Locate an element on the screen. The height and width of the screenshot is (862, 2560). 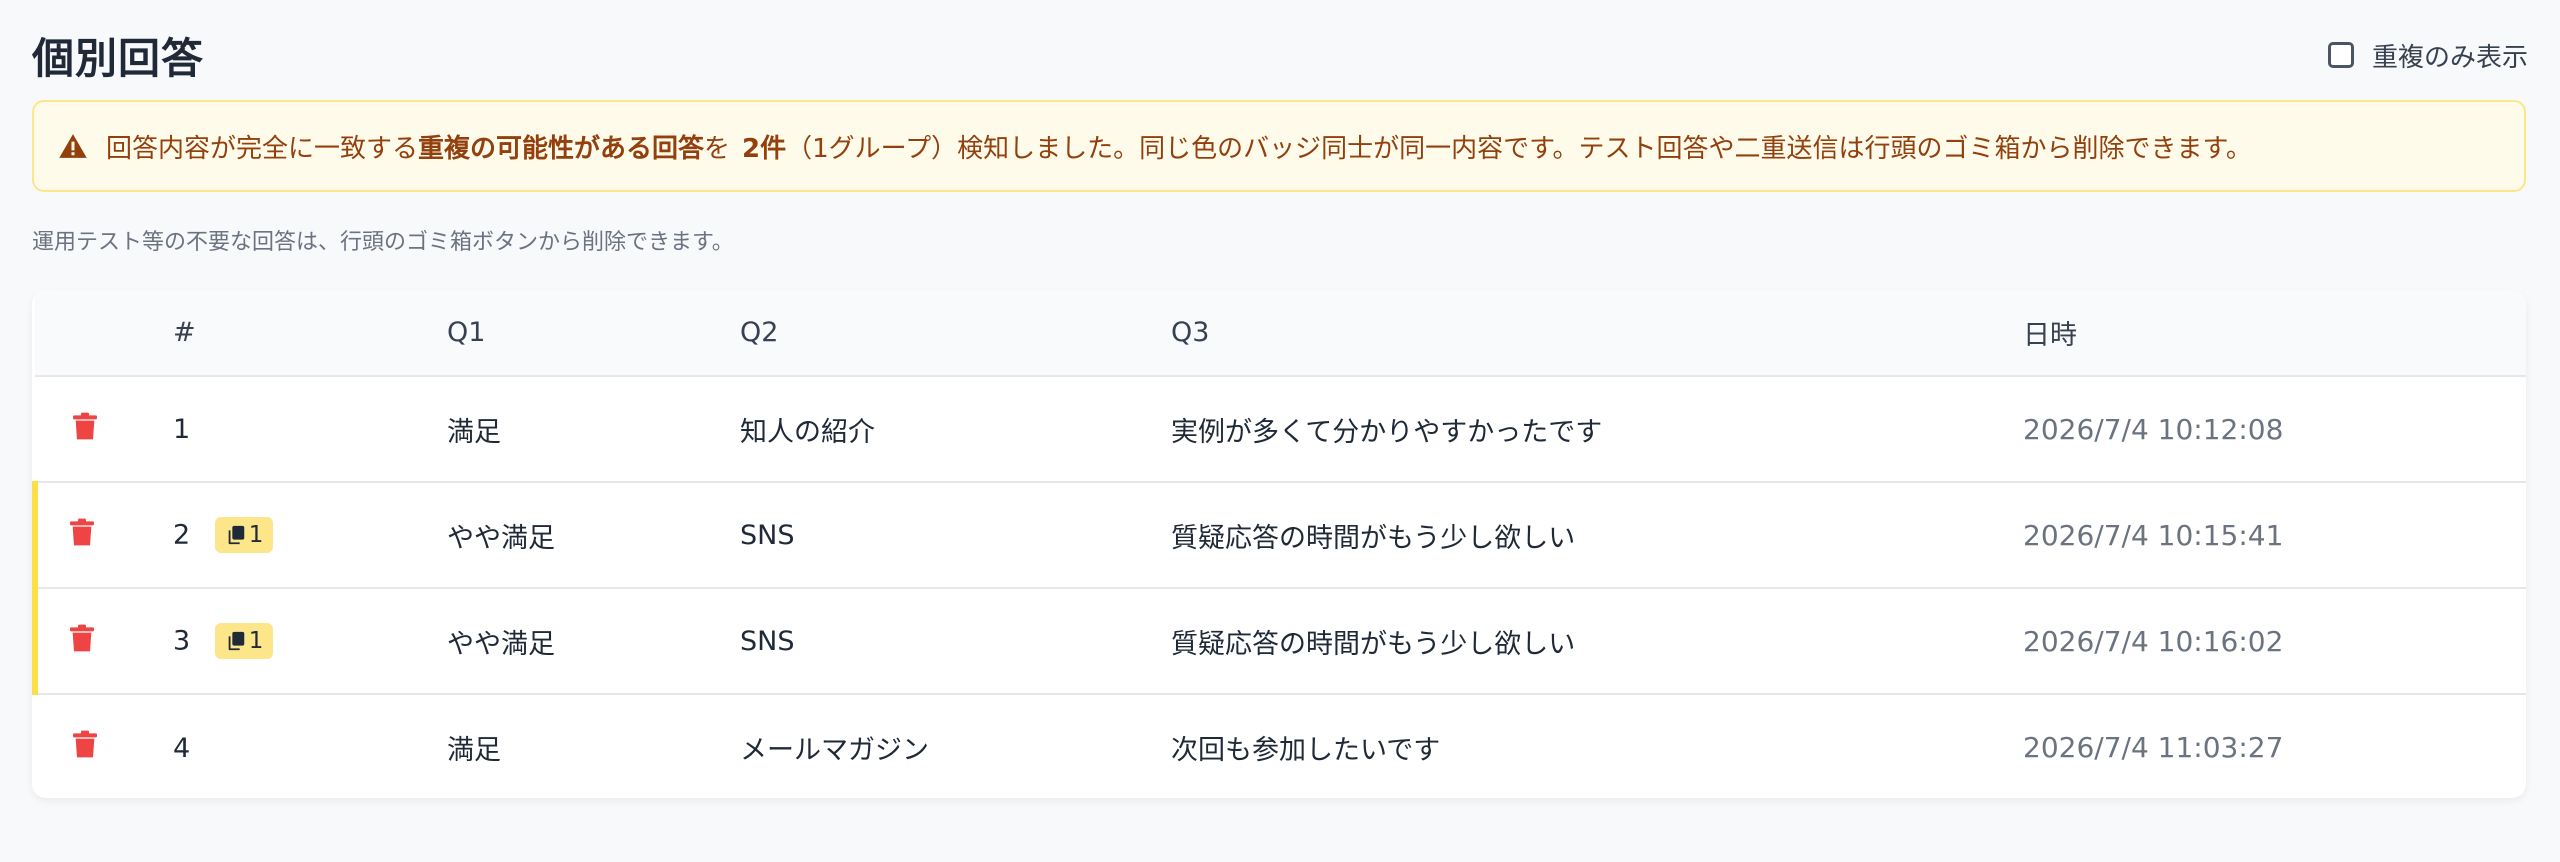
column-header-datetime: 日時 is located at coordinates (2050, 335).